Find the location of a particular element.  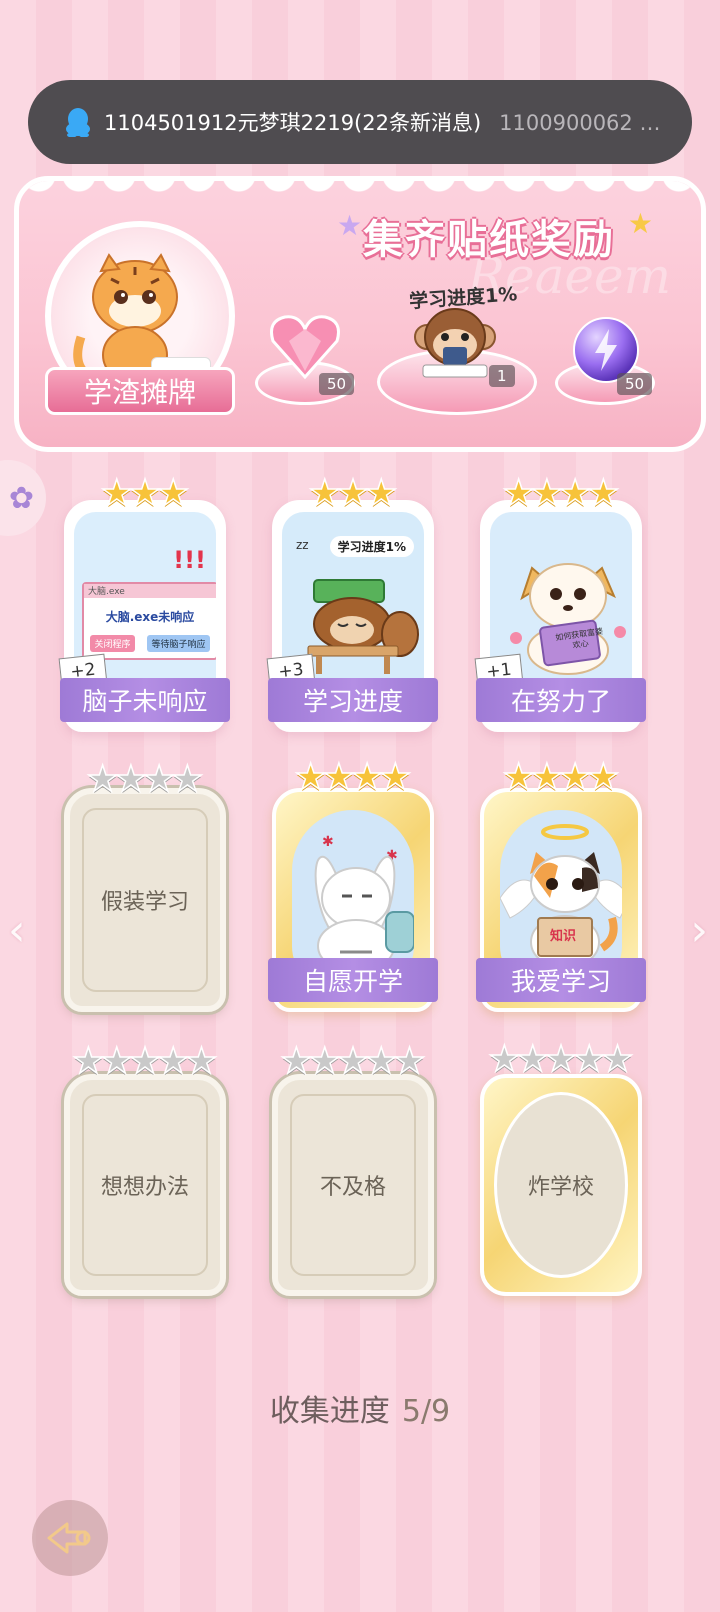

sticker-card: ★ ★ ★ ★ 知识 我爱学习 is located at coordinates (561, 885).